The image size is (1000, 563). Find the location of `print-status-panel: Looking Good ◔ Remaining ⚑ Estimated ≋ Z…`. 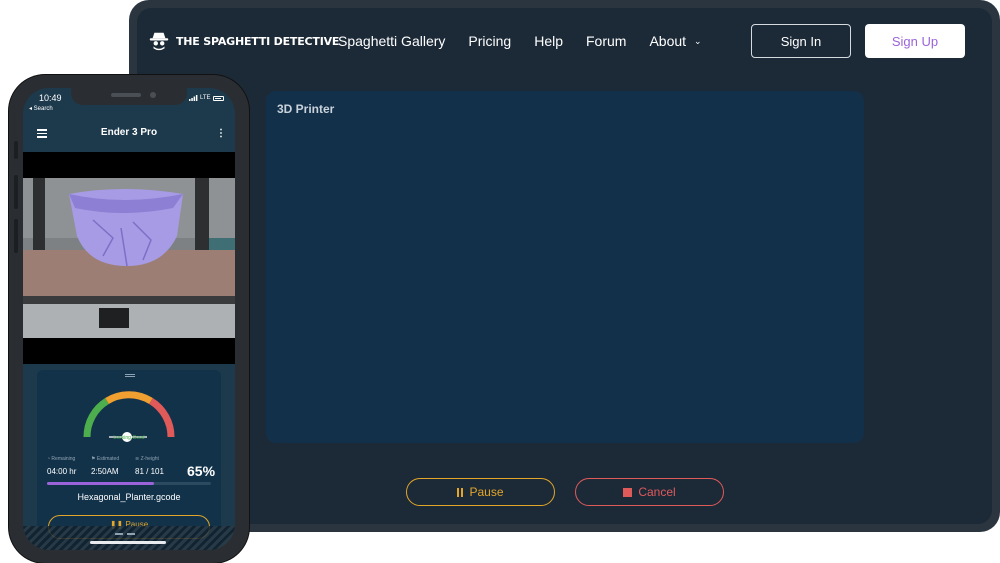

print-status-panel: Looking Good ◔ Remaining ⚑ Estimated ≋ Z… is located at coordinates (129, 457).